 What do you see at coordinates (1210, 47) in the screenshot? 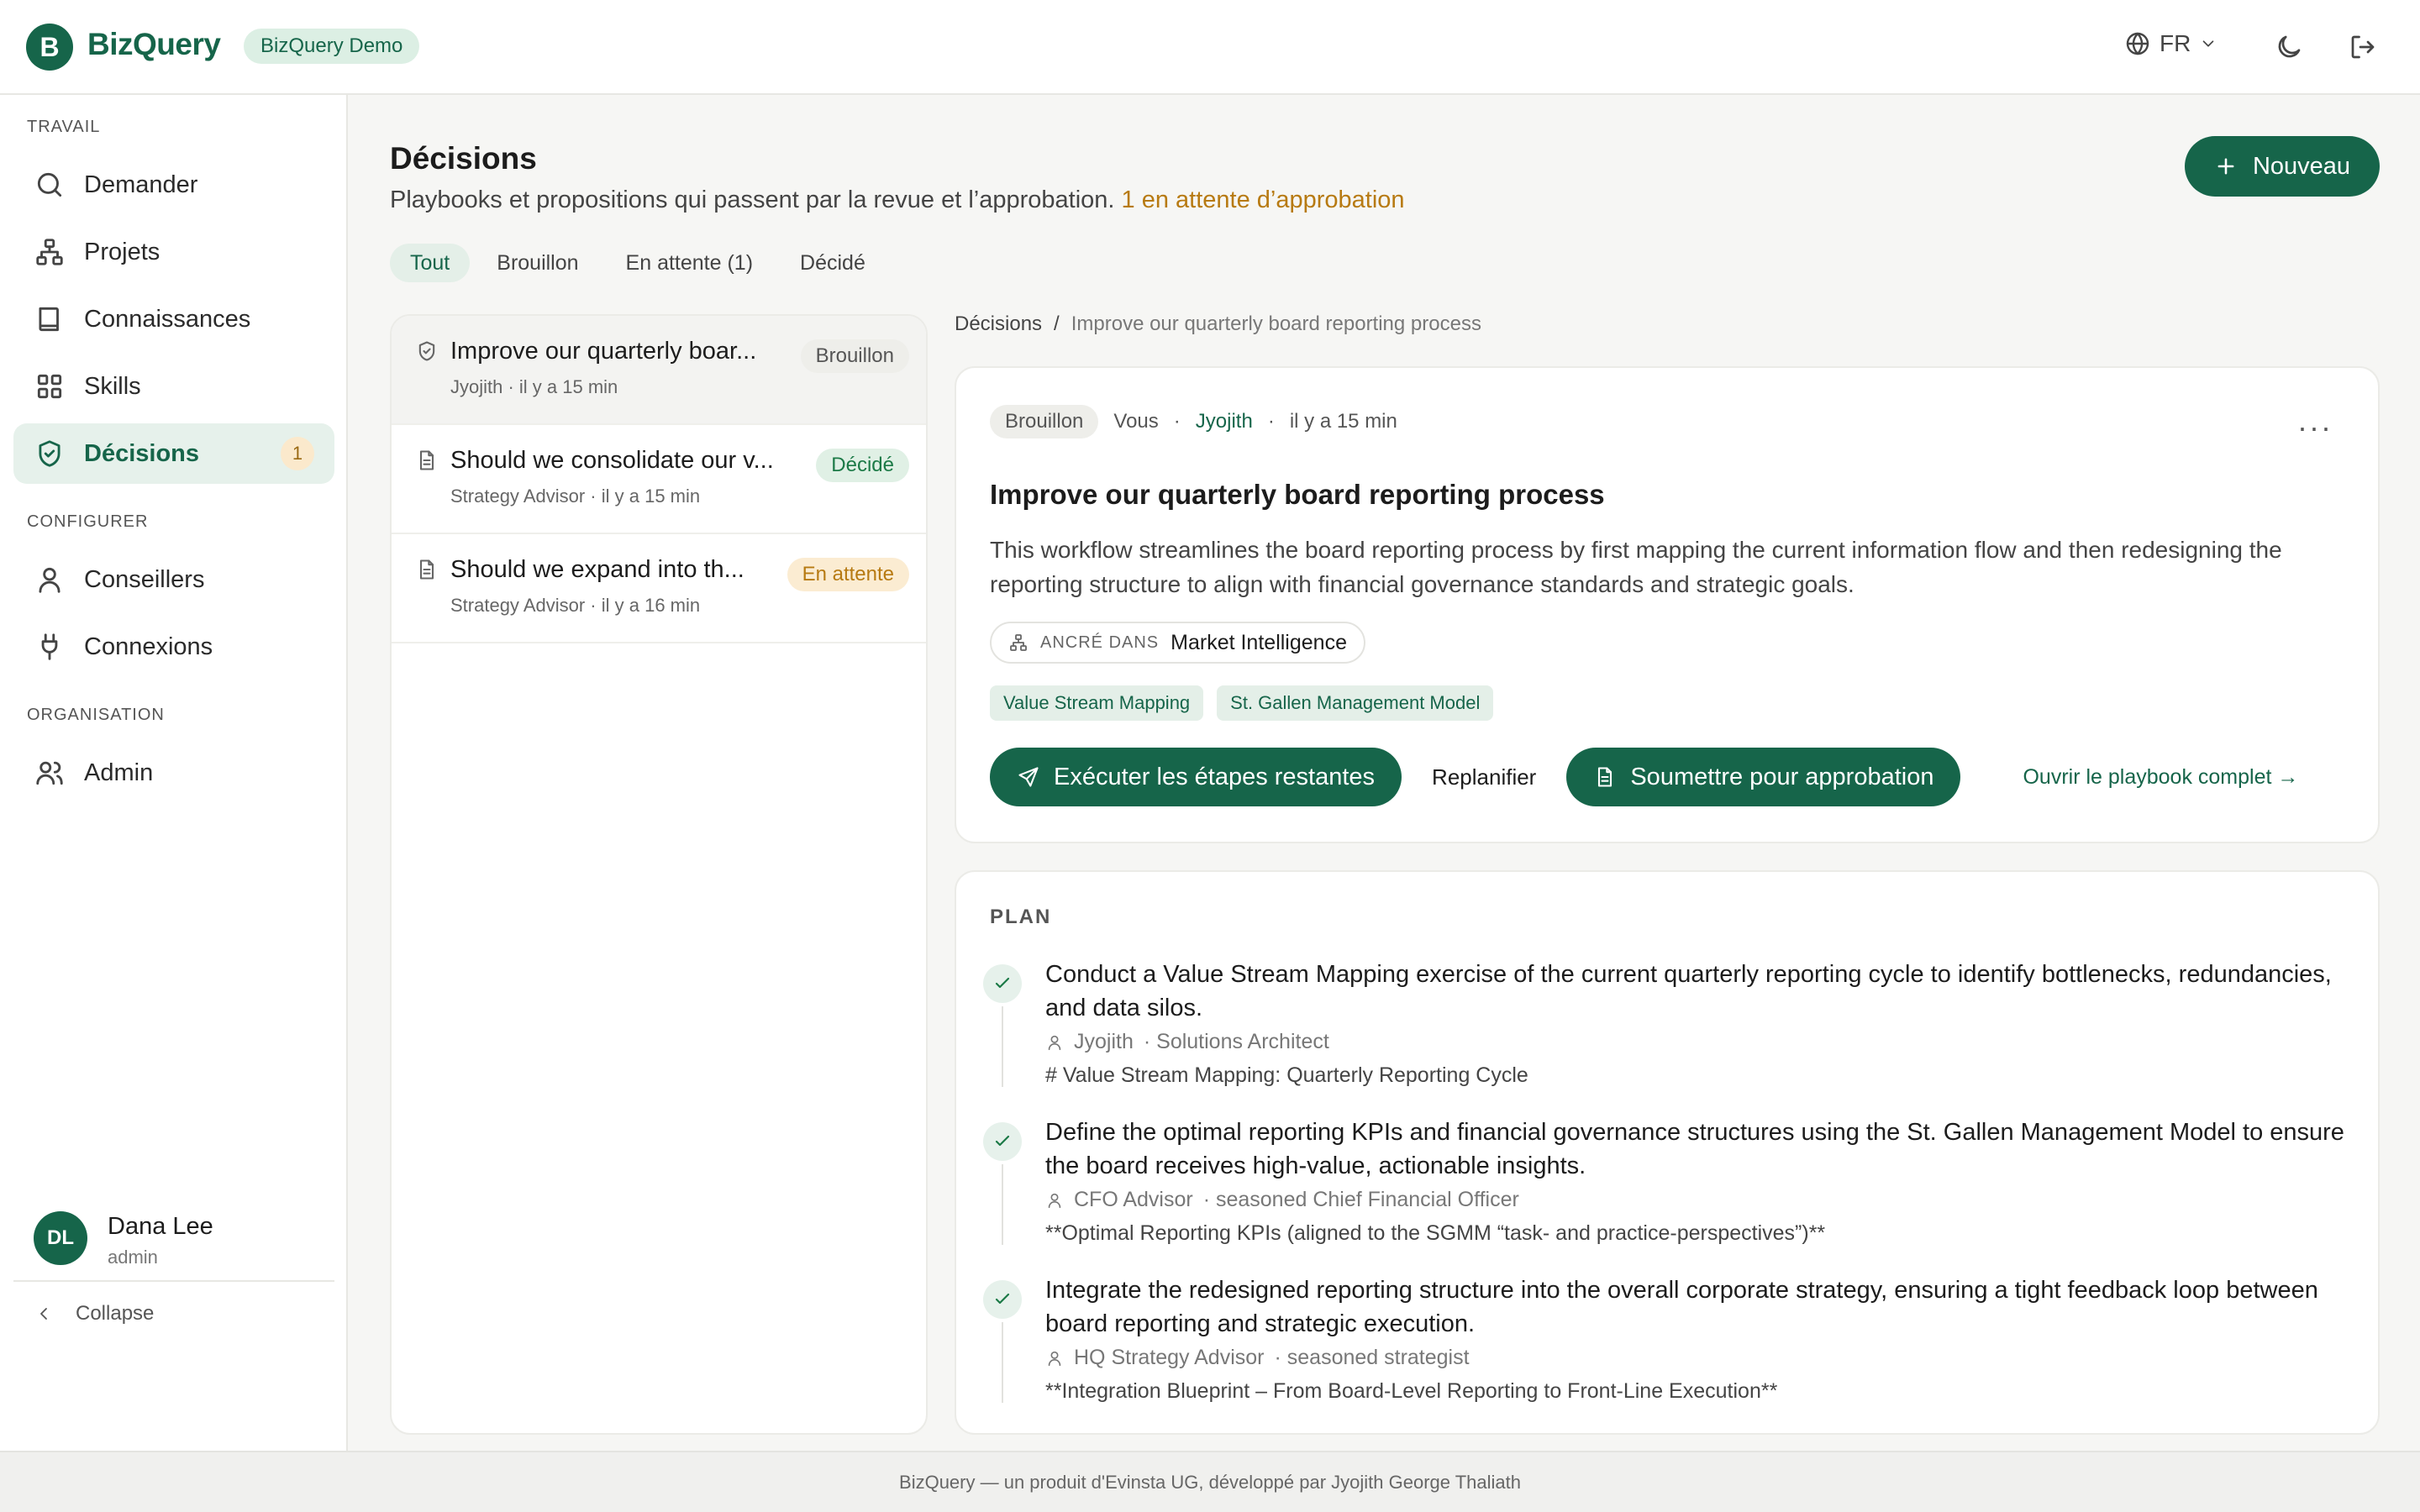
I see `top-bar: B BizQuery BizQuery Demo FR` at bounding box center [1210, 47].